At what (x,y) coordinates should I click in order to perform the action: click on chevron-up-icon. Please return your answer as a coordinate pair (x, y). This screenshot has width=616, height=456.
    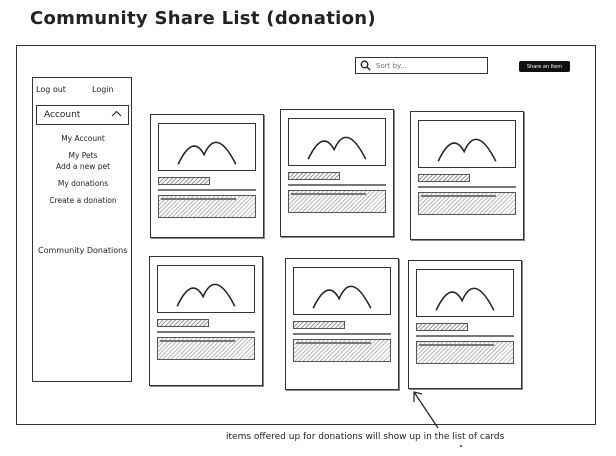
    Looking at the image, I should click on (116, 115).